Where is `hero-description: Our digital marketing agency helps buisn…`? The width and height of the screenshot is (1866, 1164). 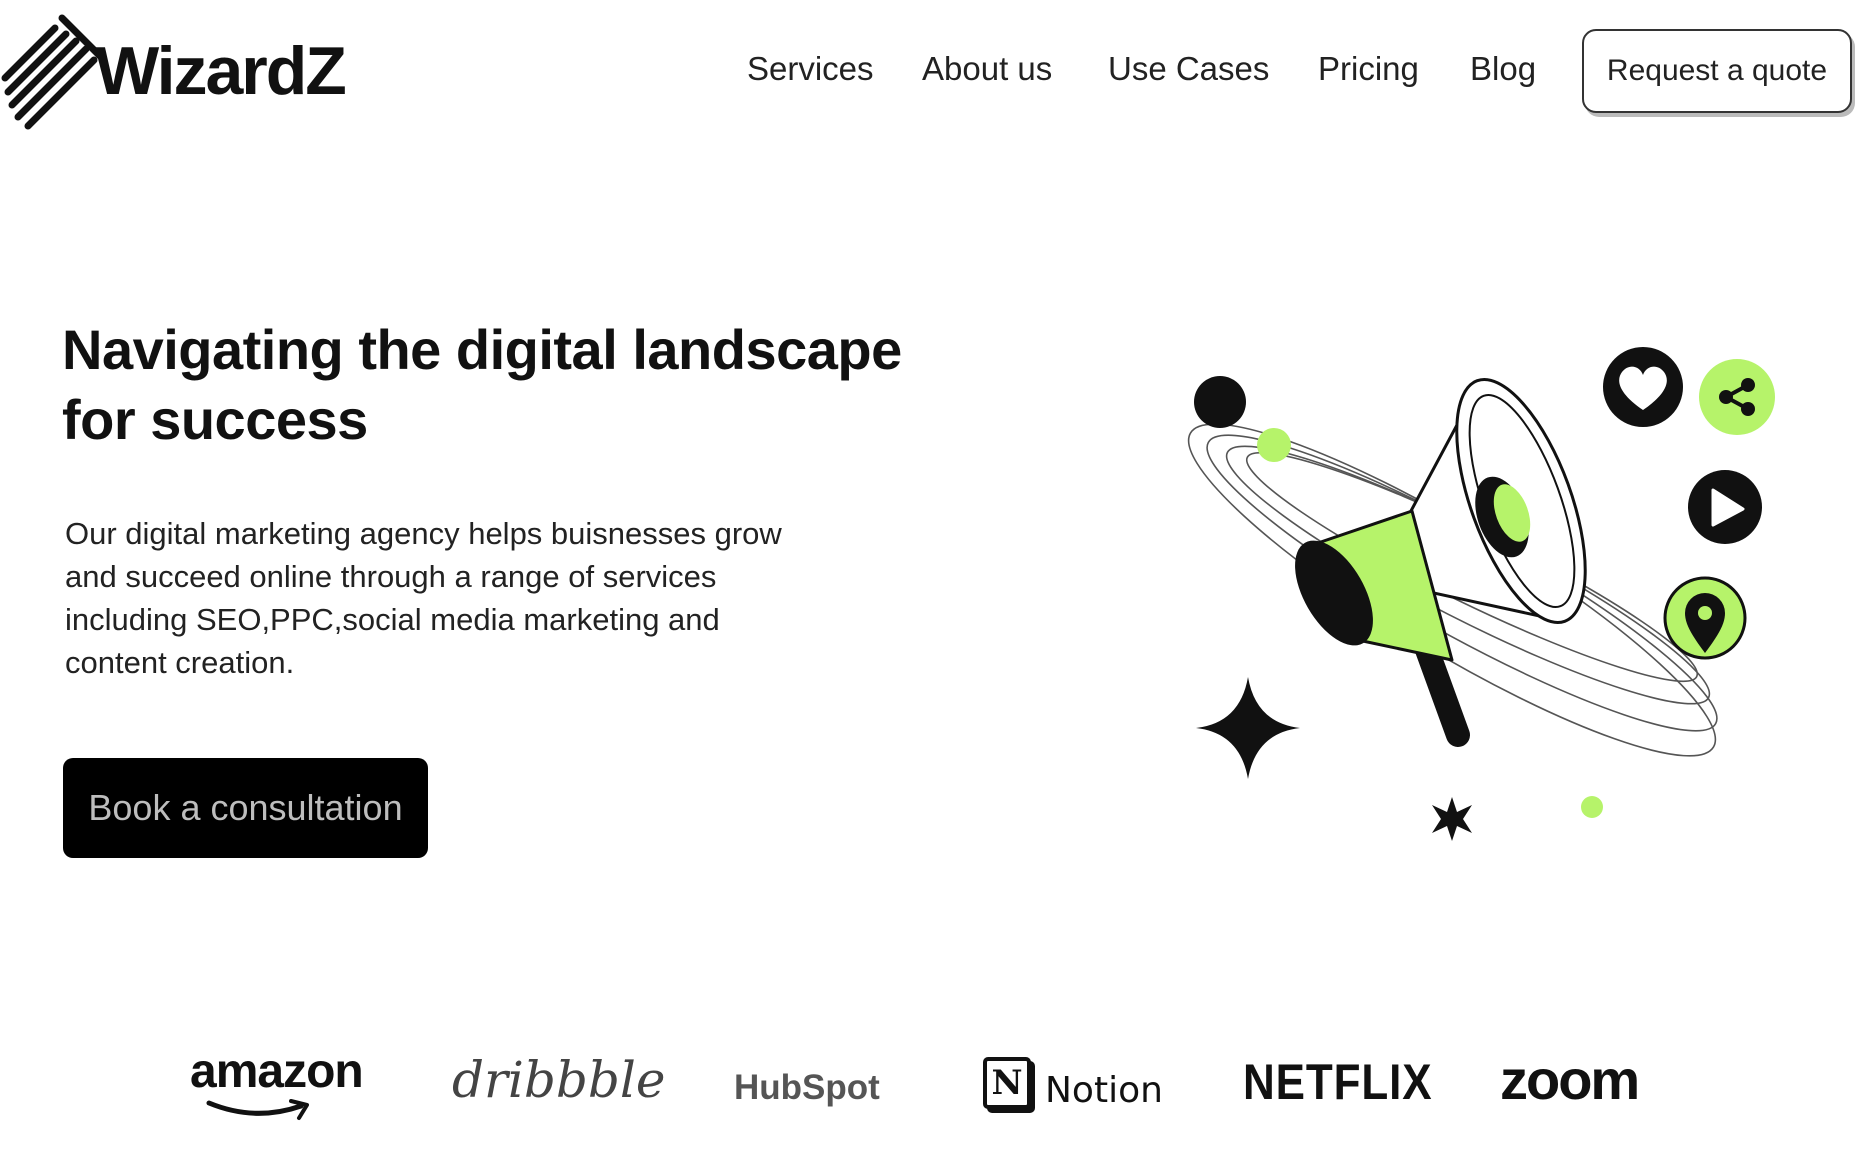 hero-description: Our digital marketing agency helps buisn… is located at coordinates (515, 598).